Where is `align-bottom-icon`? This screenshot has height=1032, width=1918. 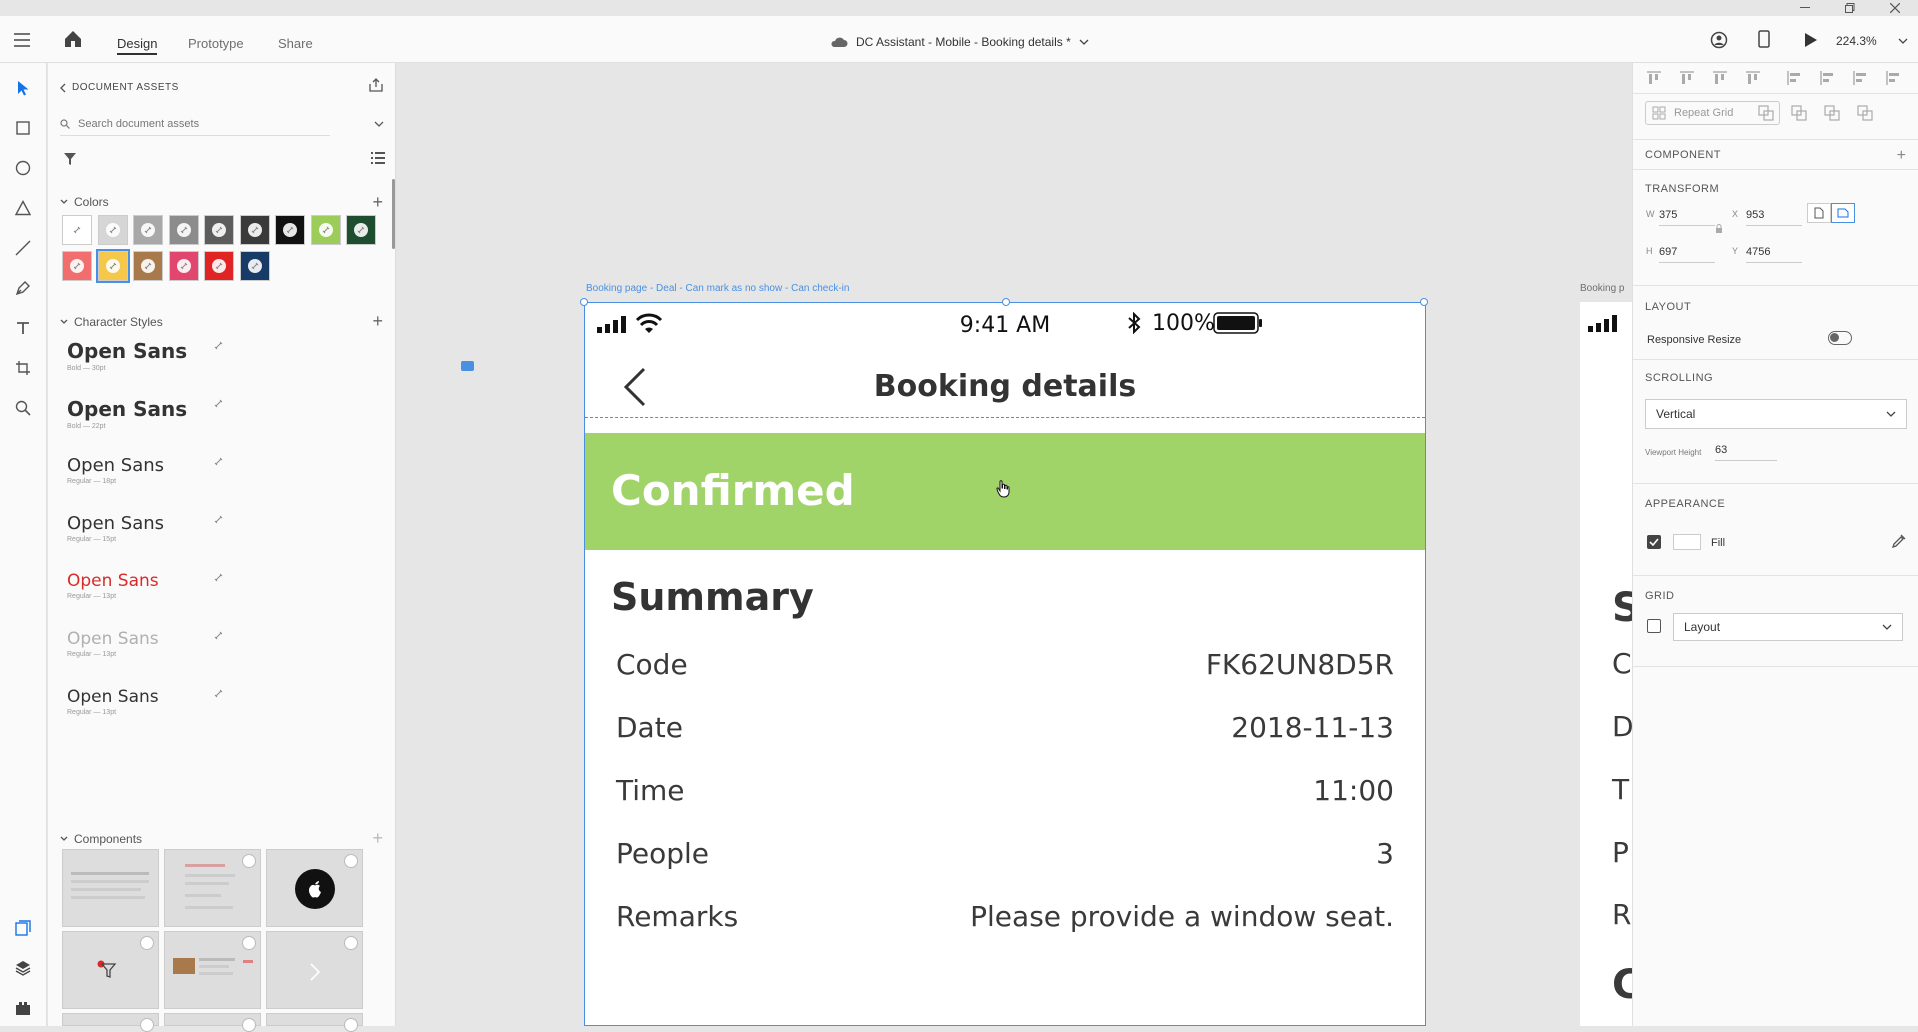
align-bottom-icon is located at coordinates (1720, 78).